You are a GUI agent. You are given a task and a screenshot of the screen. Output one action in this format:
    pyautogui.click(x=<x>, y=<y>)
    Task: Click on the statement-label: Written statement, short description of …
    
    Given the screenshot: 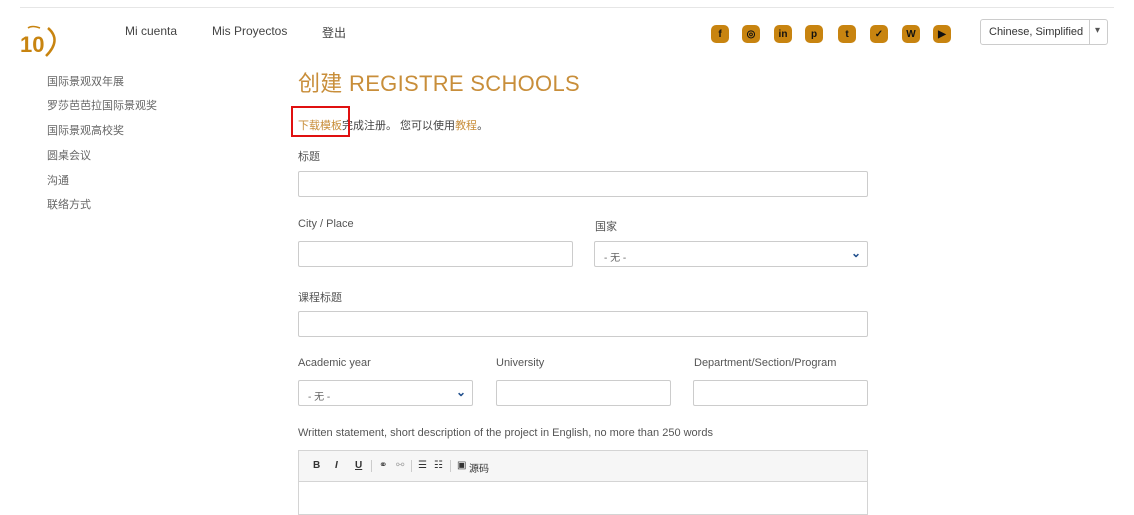 What is the action you would take?
    pyautogui.click(x=505, y=433)
    